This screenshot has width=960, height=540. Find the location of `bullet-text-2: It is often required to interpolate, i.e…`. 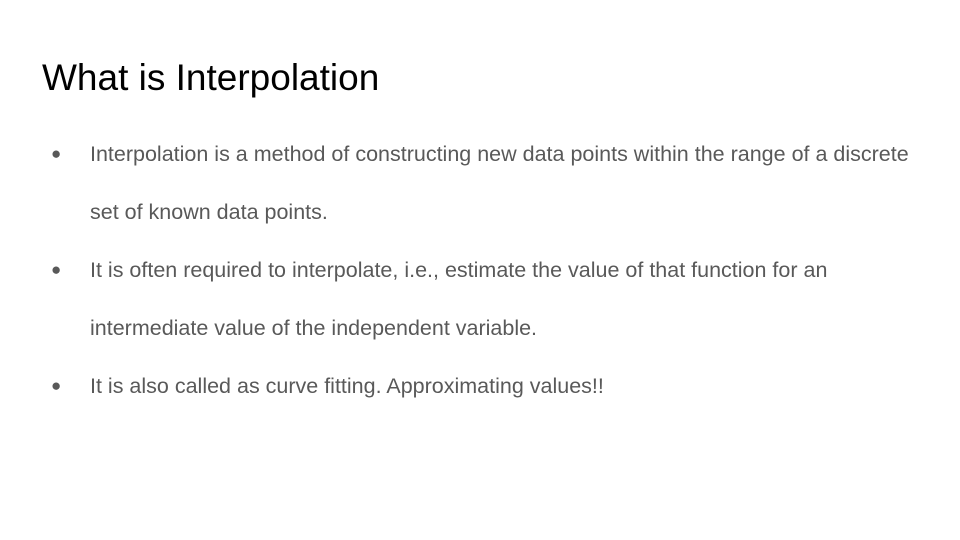

bullet-text-2: It is often required to interpolate, i.e… is located at coordinates (459, 299).